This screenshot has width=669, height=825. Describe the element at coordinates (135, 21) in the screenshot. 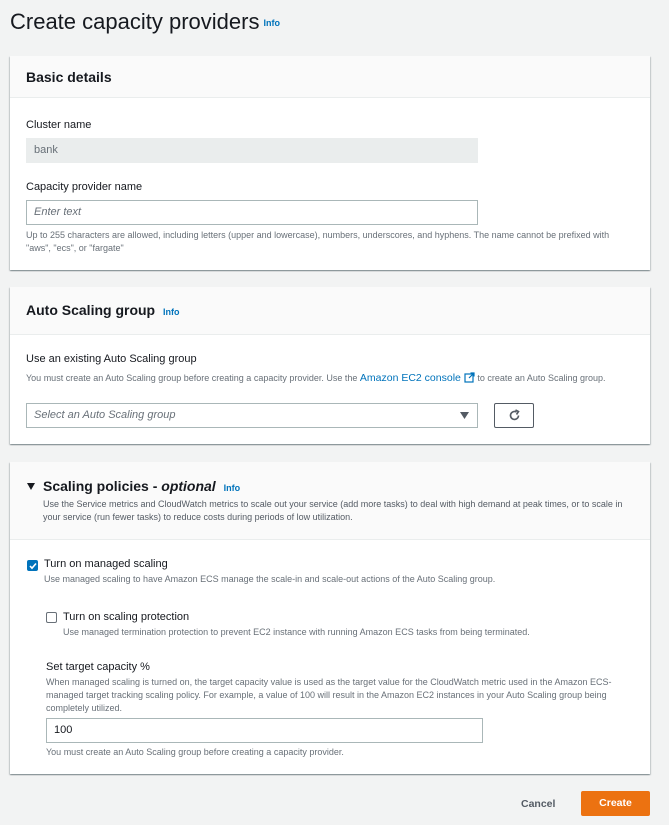

I see `page-title-text: Create capacity providers` at that location.